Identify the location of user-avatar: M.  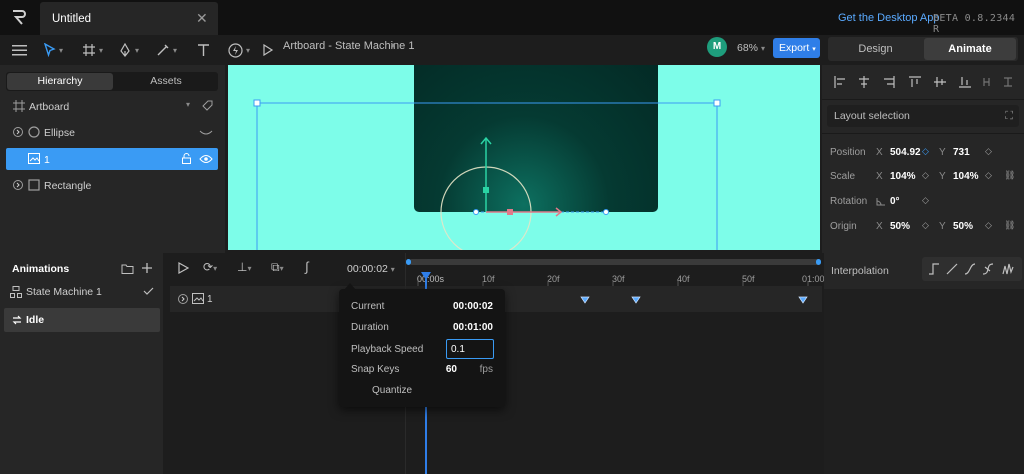
(717, 47).